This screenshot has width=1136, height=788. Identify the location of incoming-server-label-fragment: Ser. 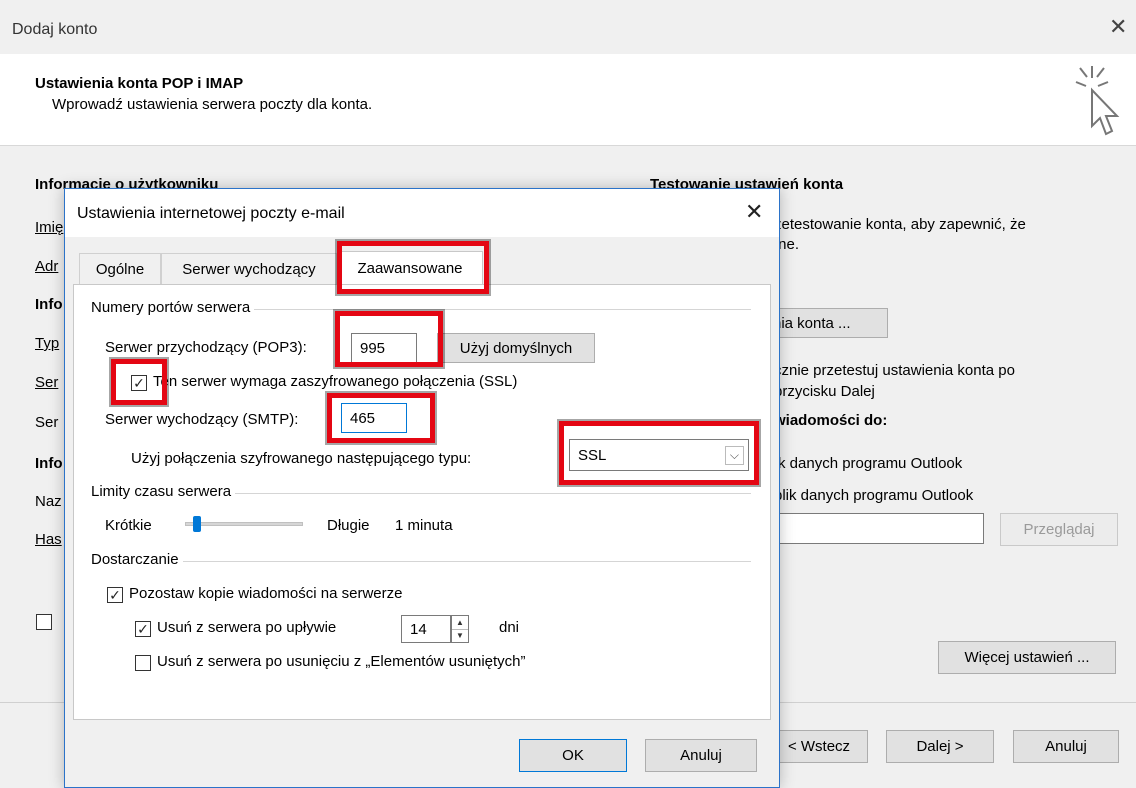
(47, 382).